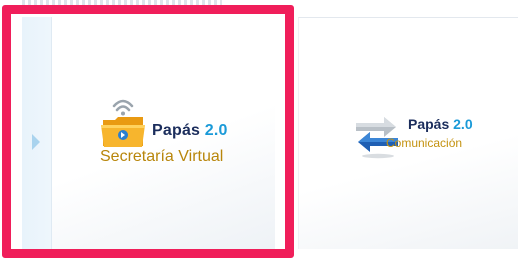 The width and height of the screenshot is (518, 263). Describe the element at coordinates (162, 156) in the screenshot. I see `subtitle-secretaria-virtual: Secretaría Virtual` at that location.